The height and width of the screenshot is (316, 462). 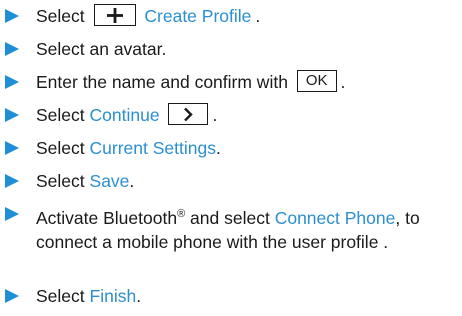 I want to click on step-text: Enter the name and confirm with OK., so click(x=246, y=82).